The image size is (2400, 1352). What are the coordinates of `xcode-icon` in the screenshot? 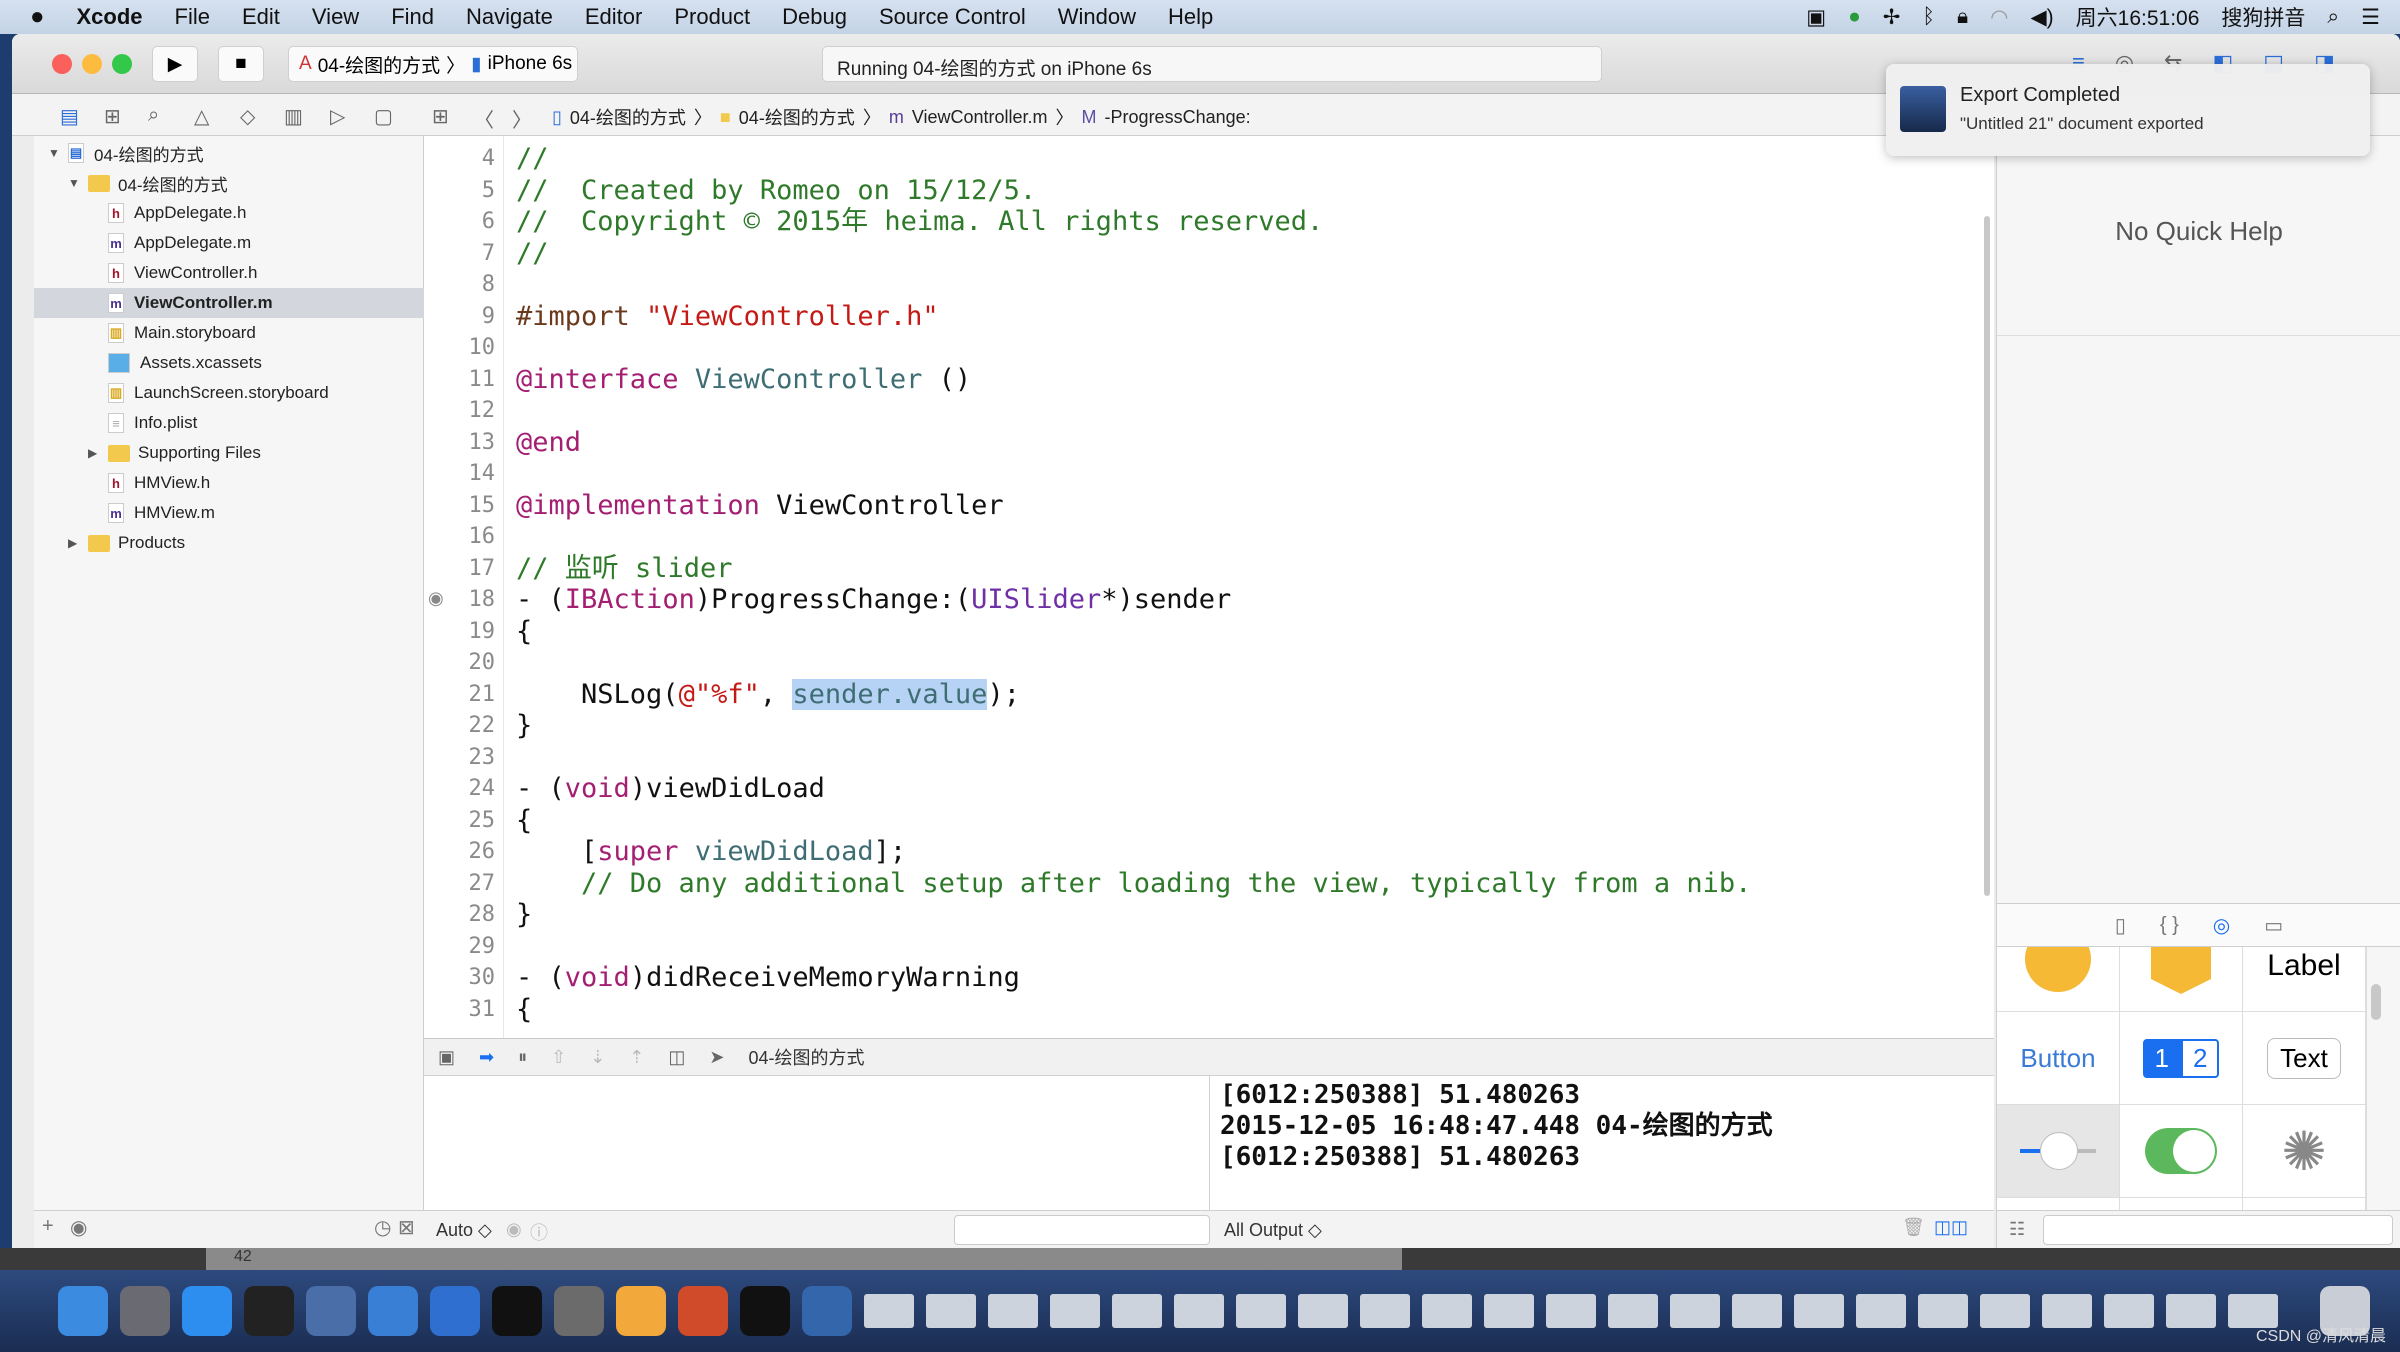 It's located at (393, 1311).